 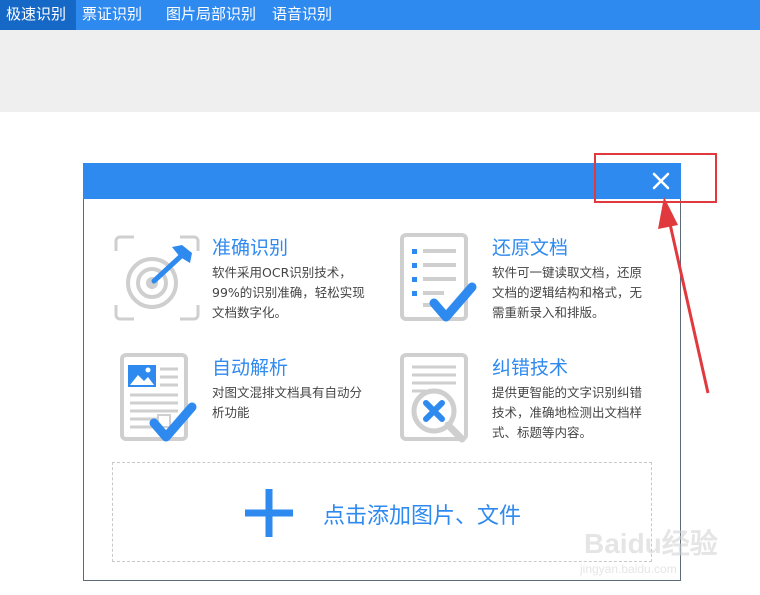 I want to click on add-file-dropzone: 点击添加图片、文件, so click(x=382, y=512).